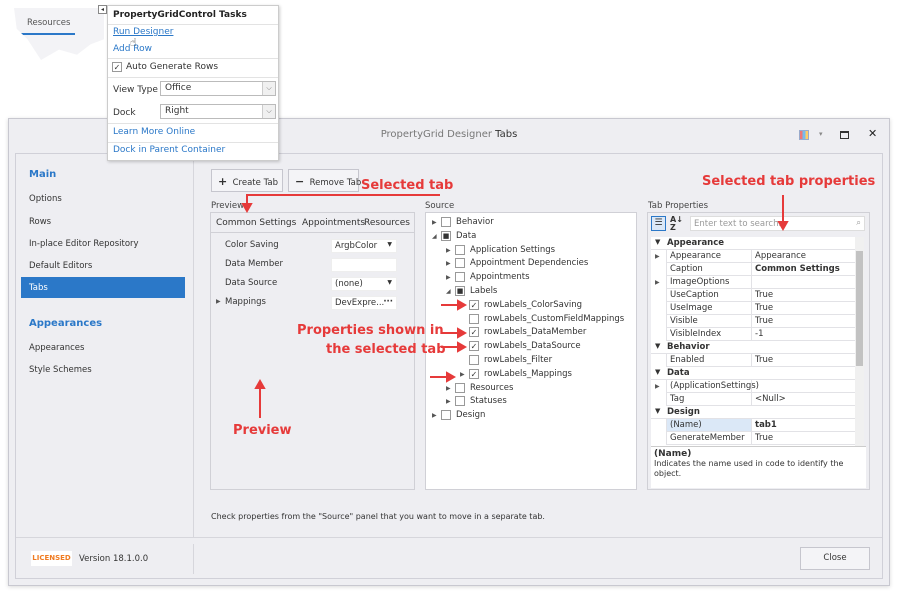 Image resolution: width=900 pixels, height=596 pixels. I want to click on annotation-properties-shown-2: the selected tab, so click(386, 349).